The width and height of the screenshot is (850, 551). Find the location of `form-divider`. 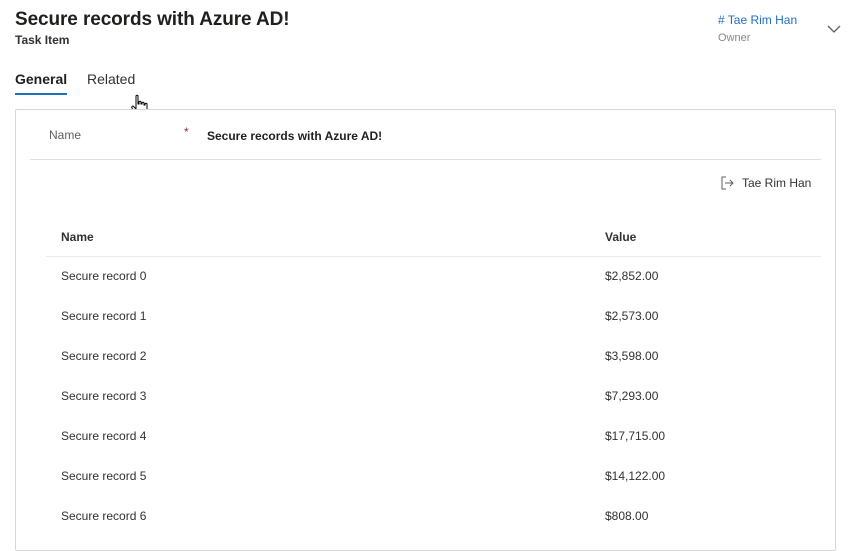

form-divider is located at coordinates (425, 159).